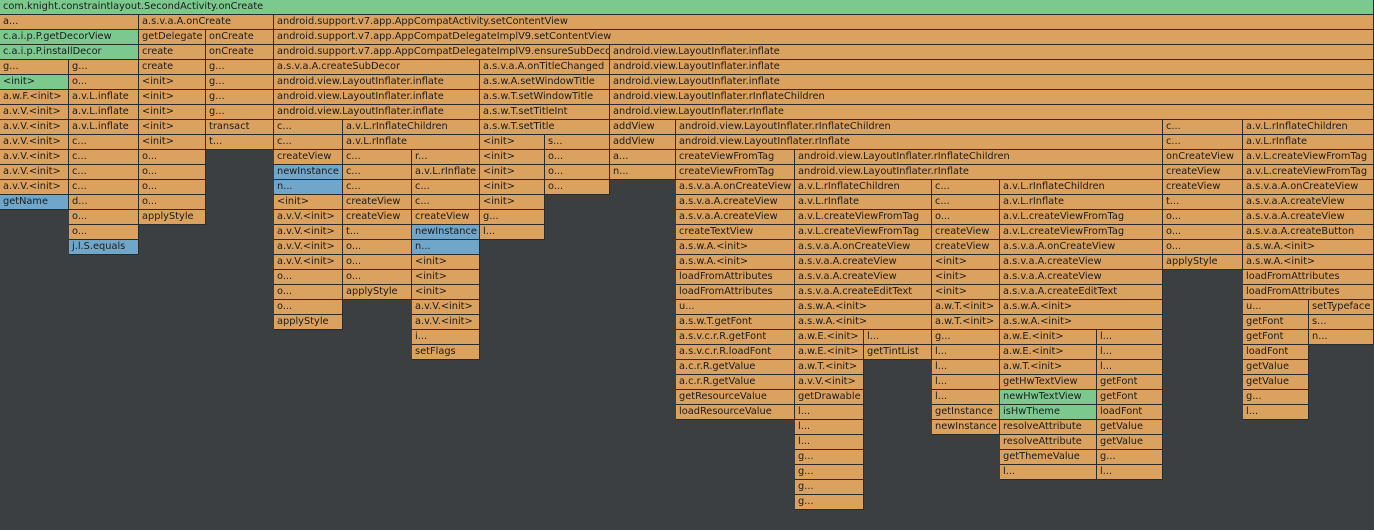  What do you see at coordinates (172, 37) in the screenshot?
I see `flame-frame: getDelegate` at bounding box center [172, 37].